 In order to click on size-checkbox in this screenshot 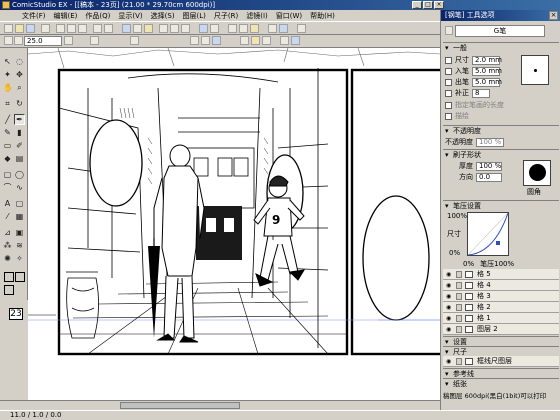, I will do `click(448, 60)`.